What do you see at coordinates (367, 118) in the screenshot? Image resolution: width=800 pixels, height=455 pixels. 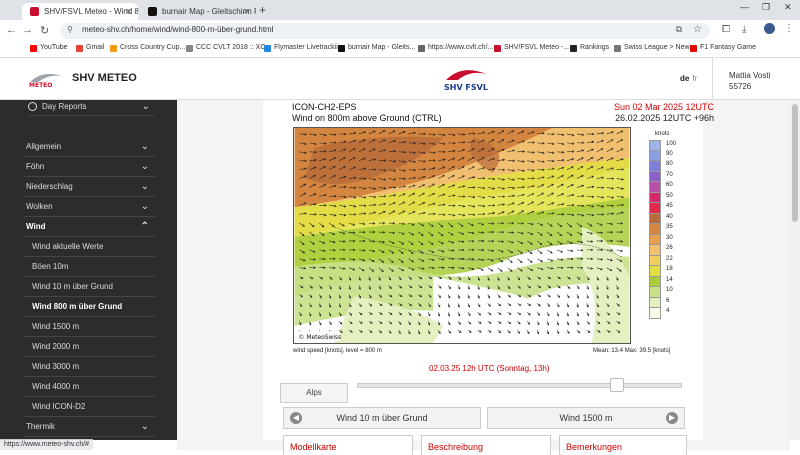 I see `map-subtitle: Wind on 800m above Ground (CTRL)` at bounding box center [367, 118].